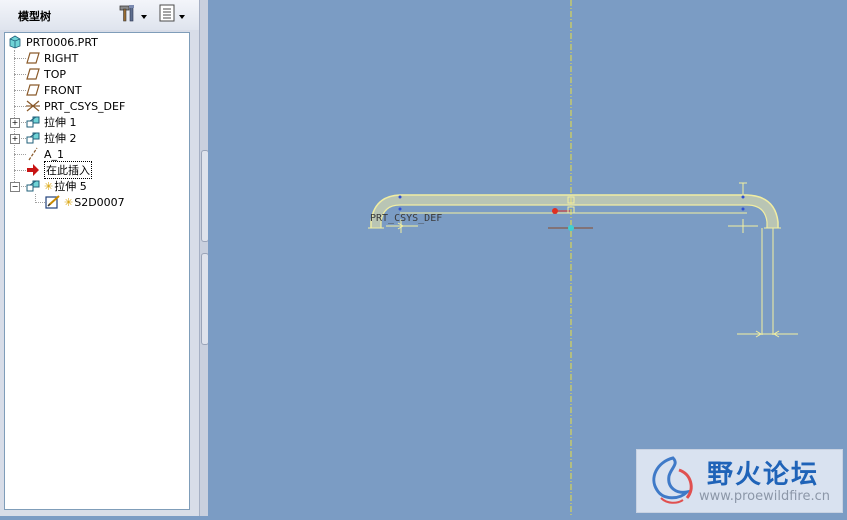 The width and height of the screenshot is (847, 520). What do you see at coordinates (168, 15) in the screenshot?
I see `list-view-icon` at bounding box center [168, 15].